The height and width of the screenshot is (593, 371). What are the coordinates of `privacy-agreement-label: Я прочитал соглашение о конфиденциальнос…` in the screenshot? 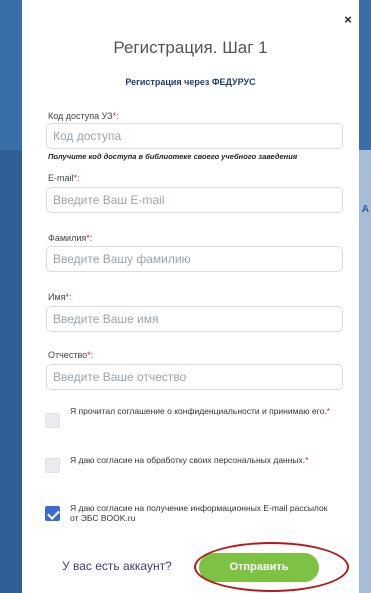 It's located at (198, 411).